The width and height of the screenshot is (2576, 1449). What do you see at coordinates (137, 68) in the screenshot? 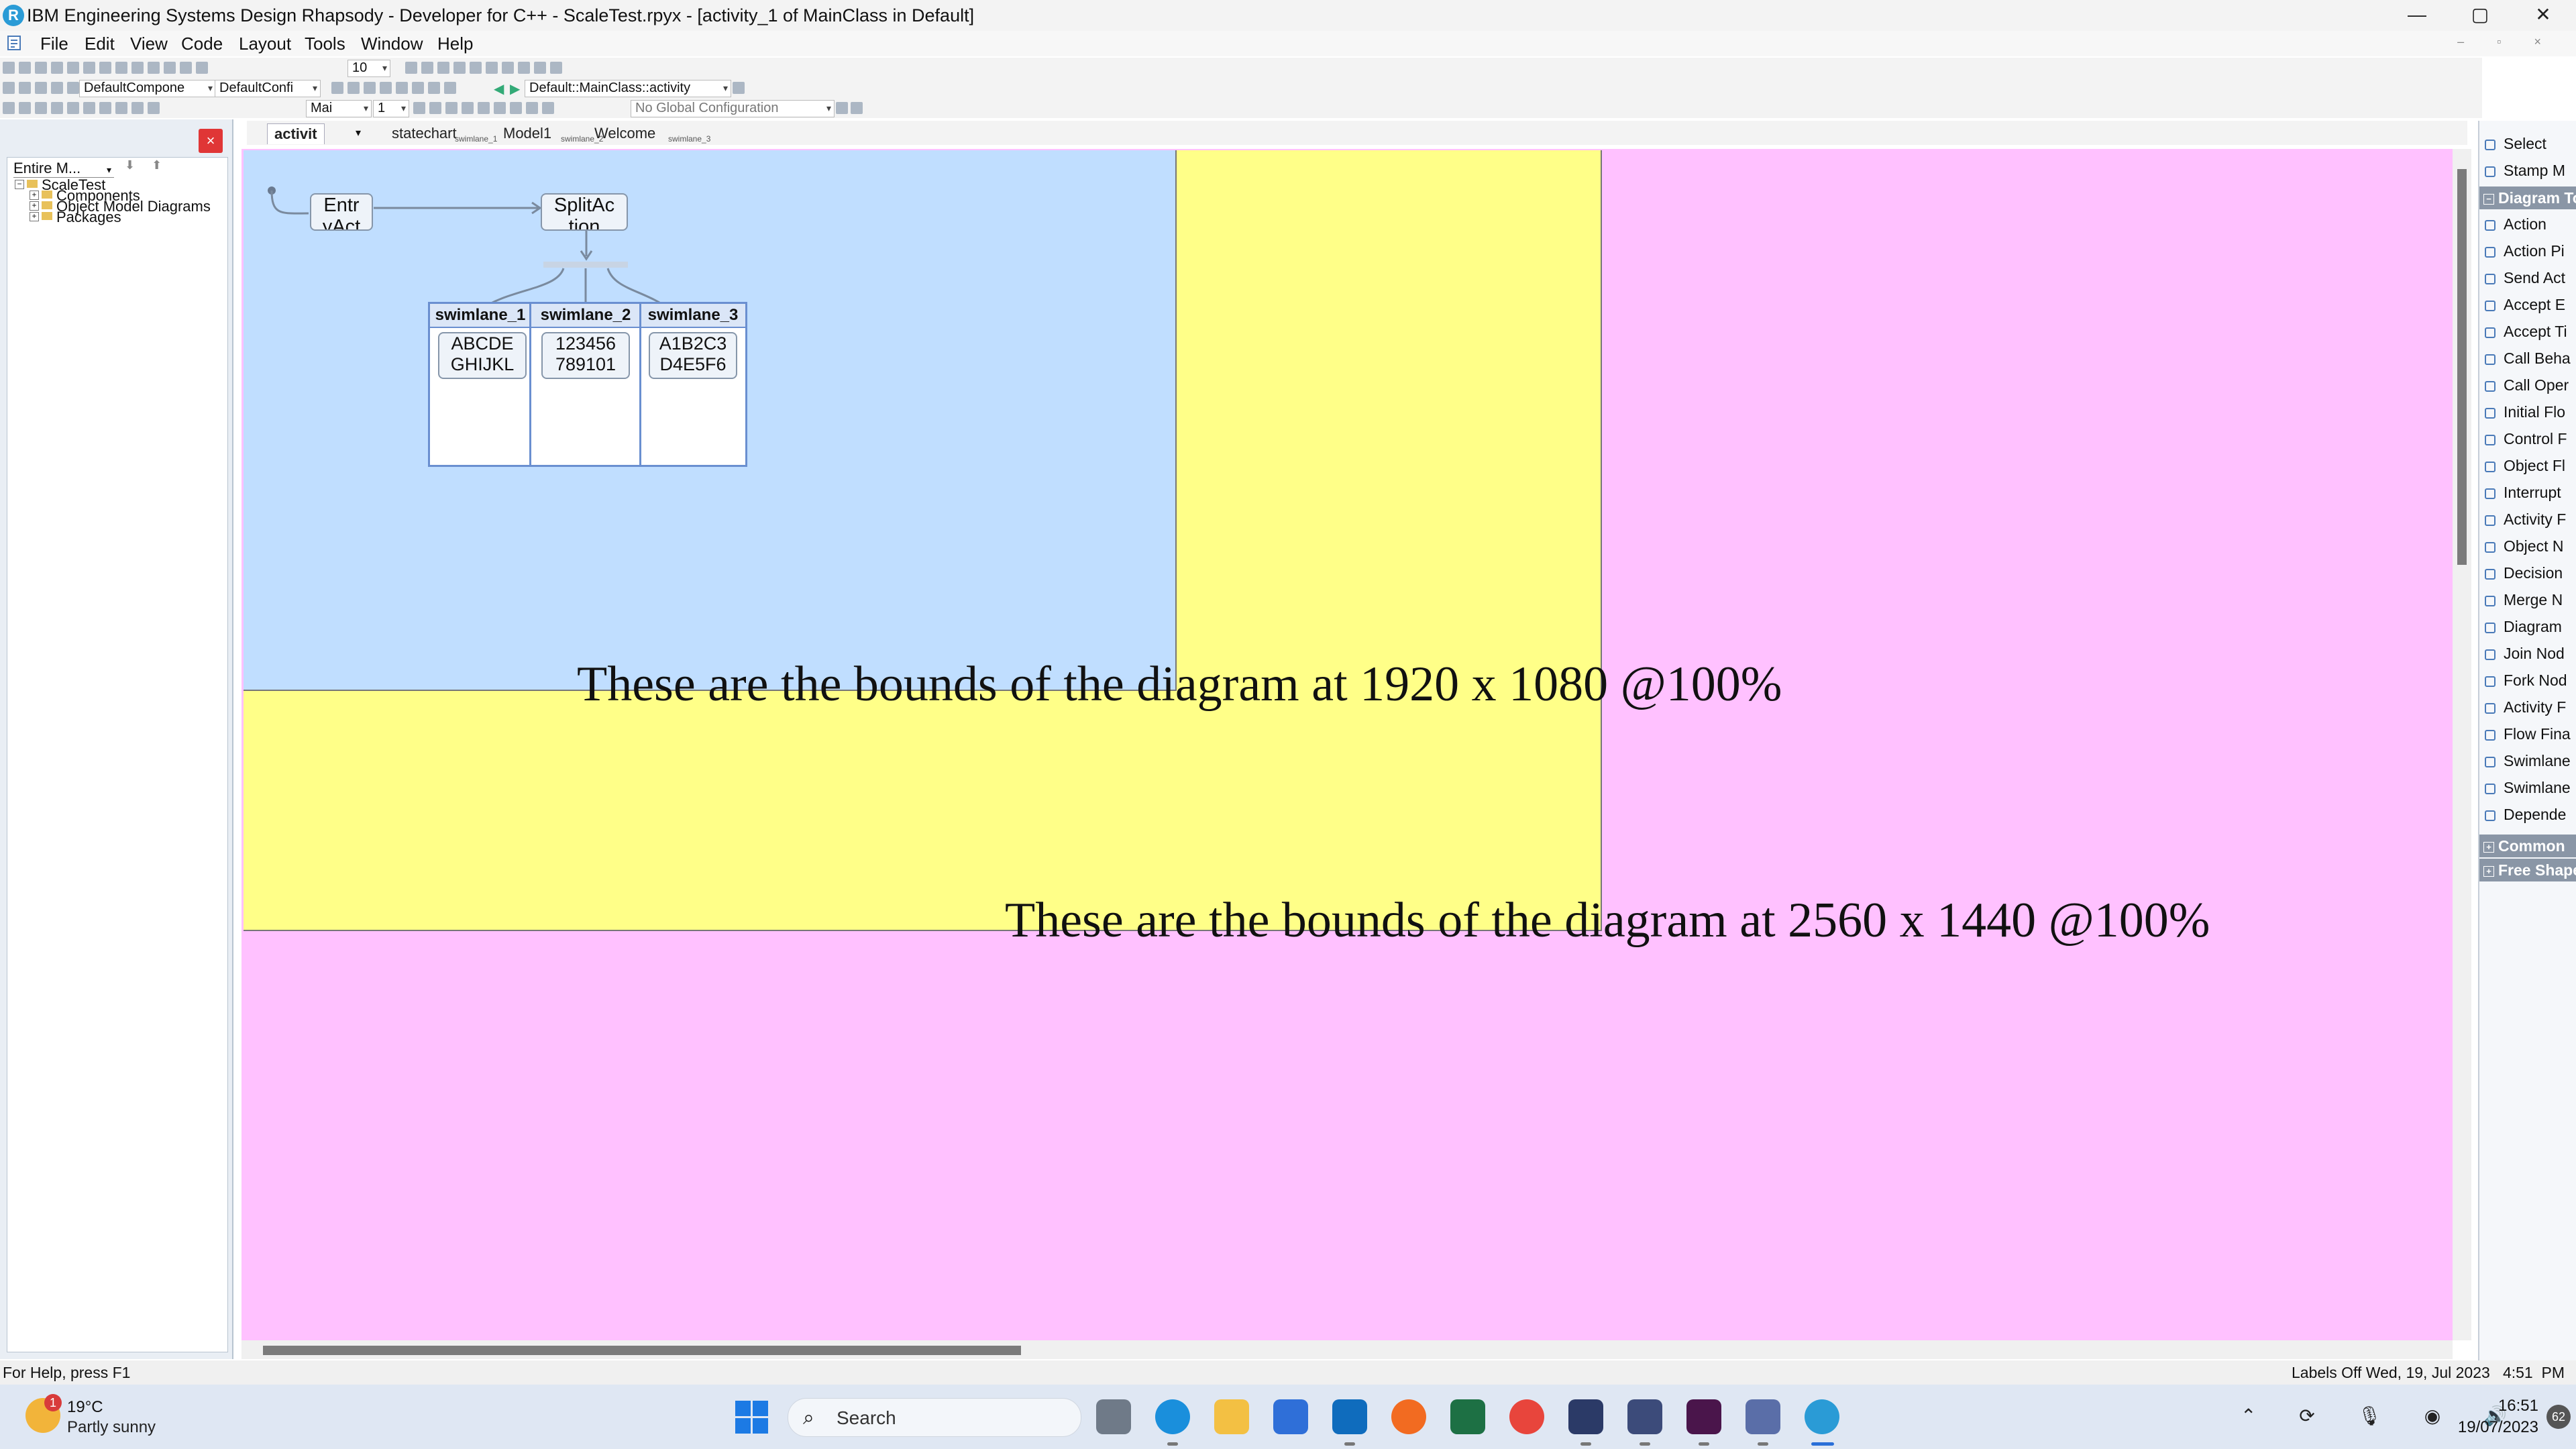
I see `redo-icon` at bounding box center [137, 68].